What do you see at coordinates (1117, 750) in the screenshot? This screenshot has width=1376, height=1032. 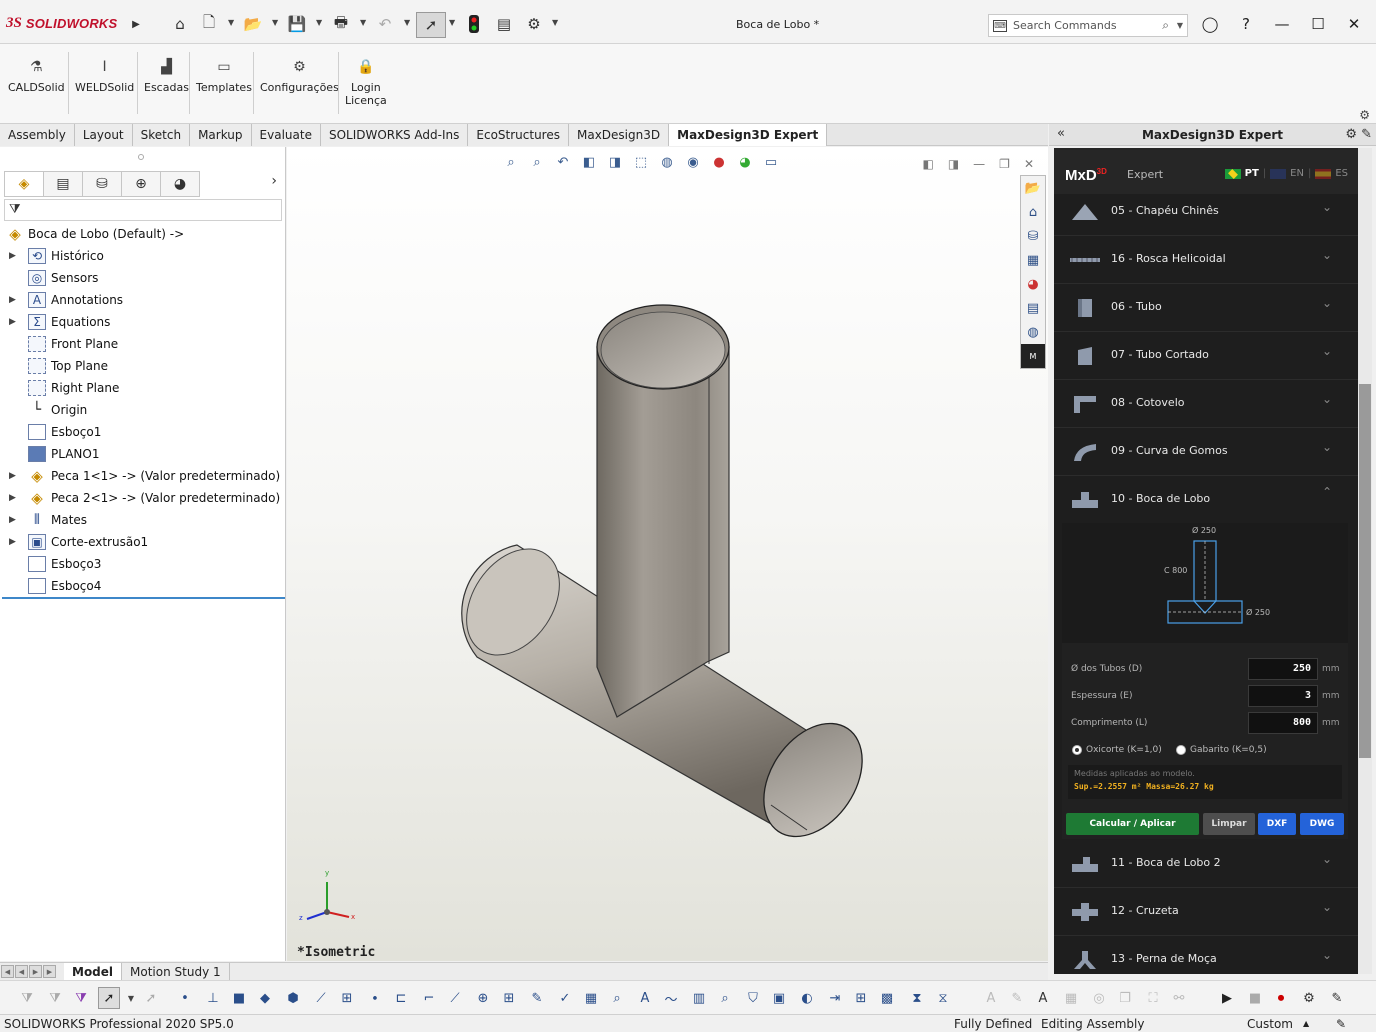 I see `radio-oxicorte: Oxicorte (K=1,0)` at bounding box center [1117, 750].